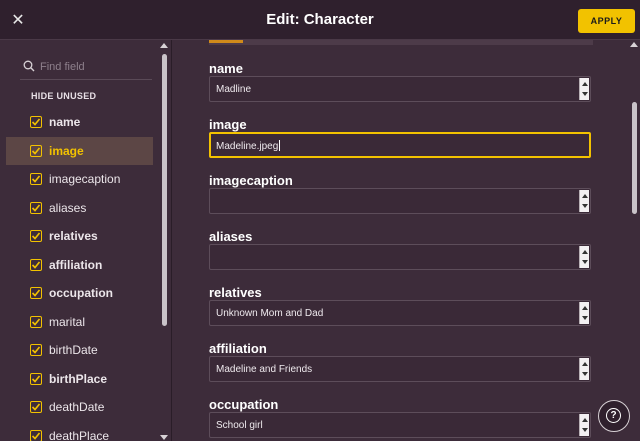 The height and width of the screenshot is (441, 640). What do you see at coordinates (65, 122) in the screenshot?
I see `sidebar-item-label: name` at bounding box center [65, 122].